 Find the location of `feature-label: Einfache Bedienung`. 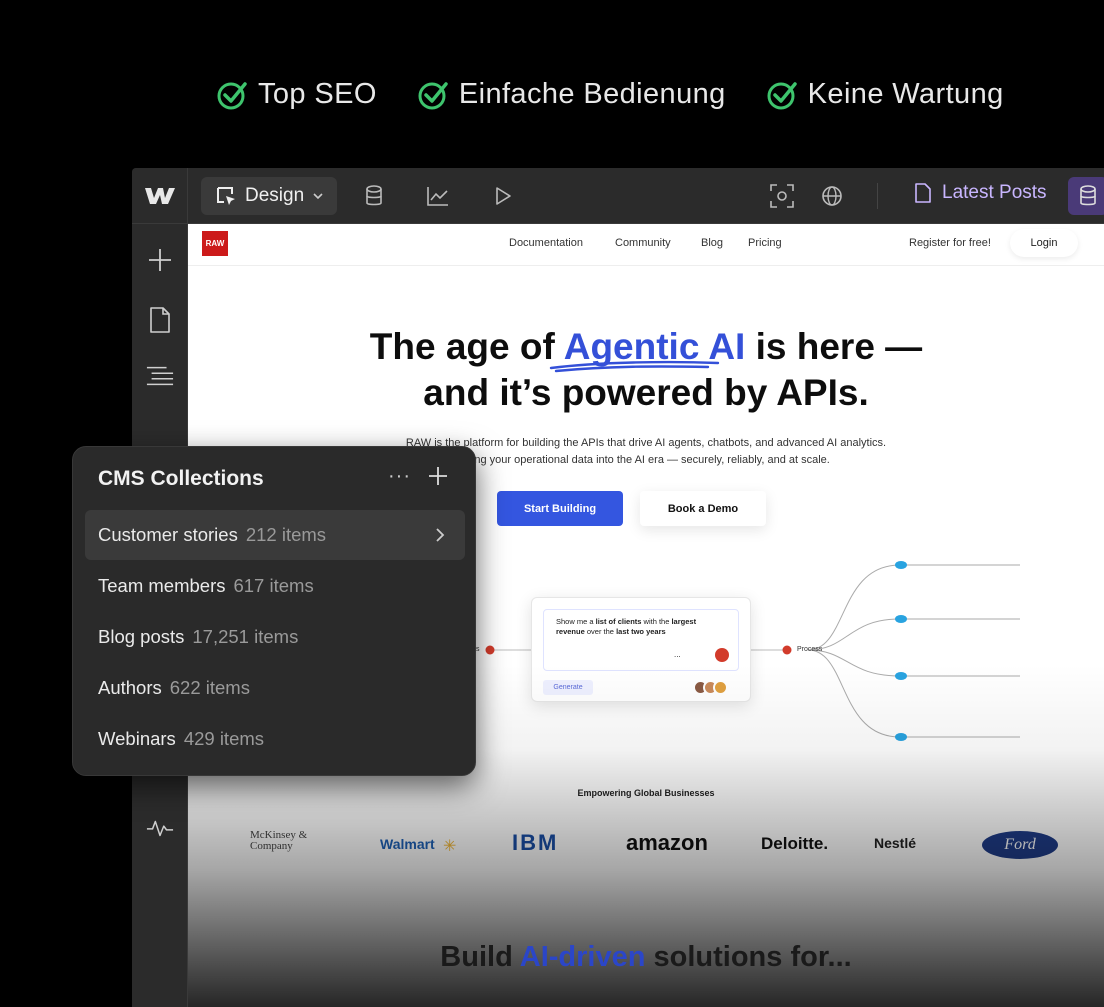

feature-label: Einfache Bedienung is located at coordinates (592, 94).